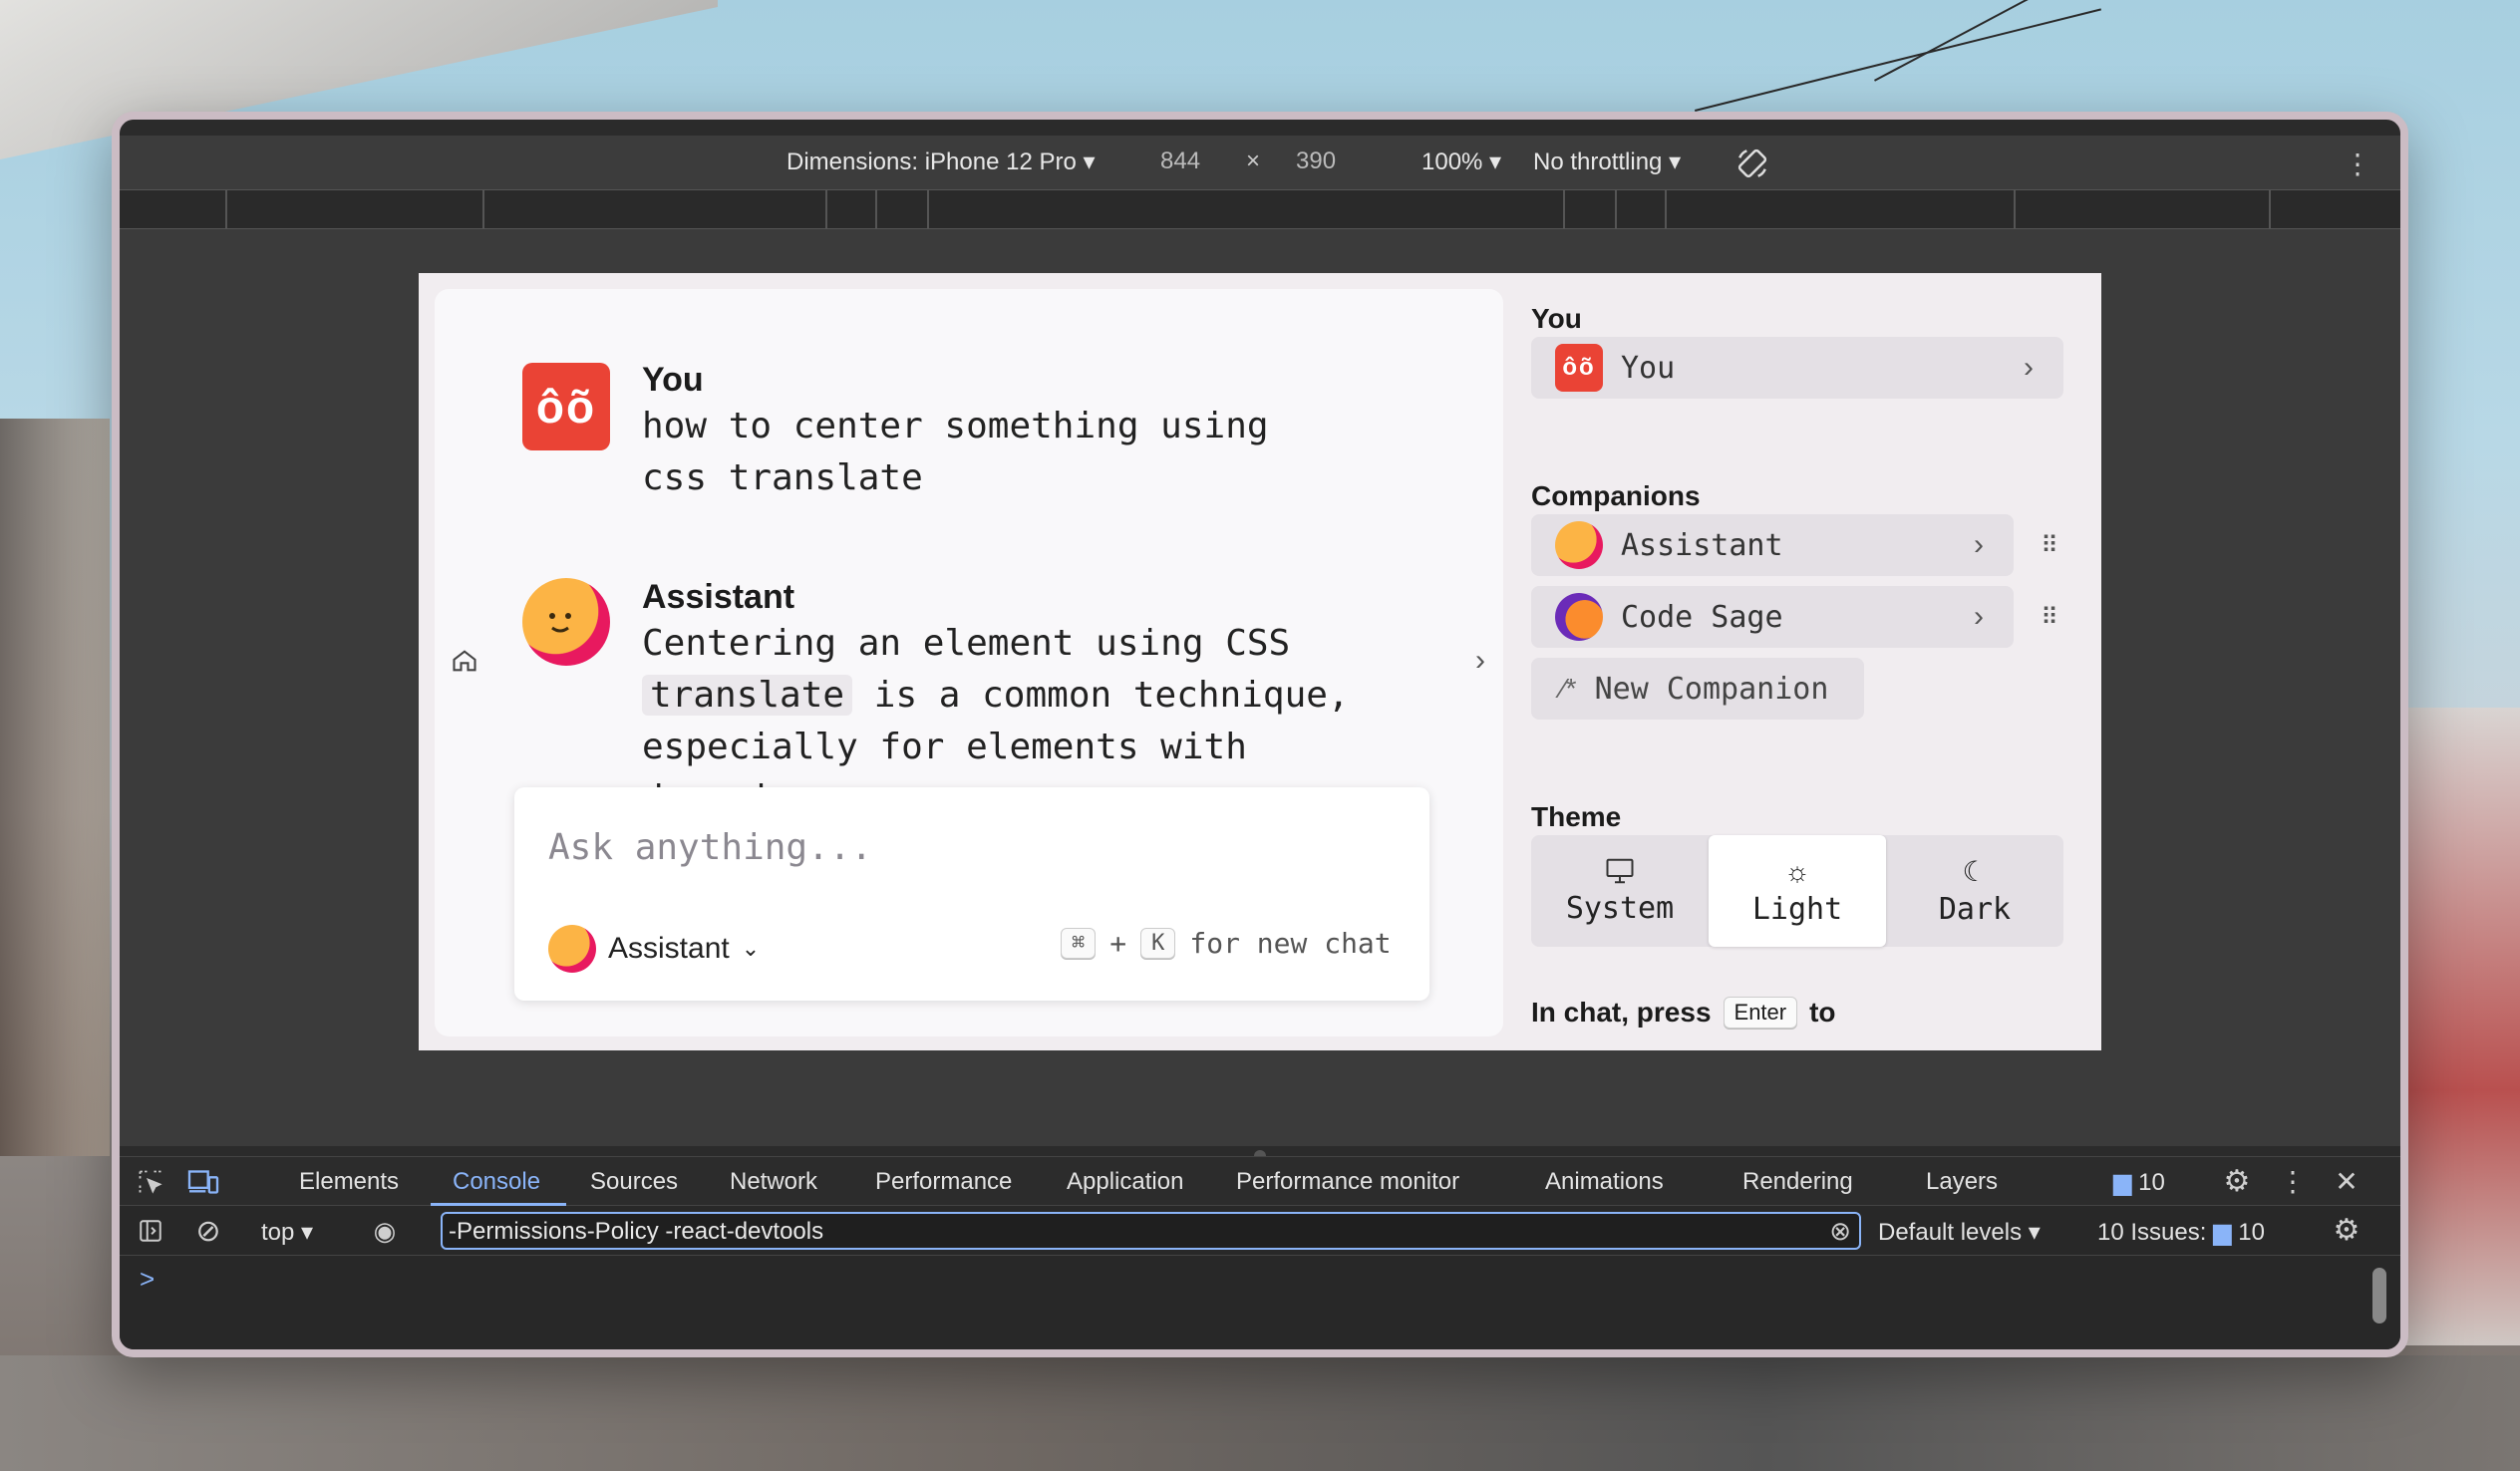 The width and height of the screenshot is (2520, 1471). What do you see at coordinates (1797, 368) in the screenshot?
I see `you-row: ôõ You ›` at bounding box center [1797, 368].